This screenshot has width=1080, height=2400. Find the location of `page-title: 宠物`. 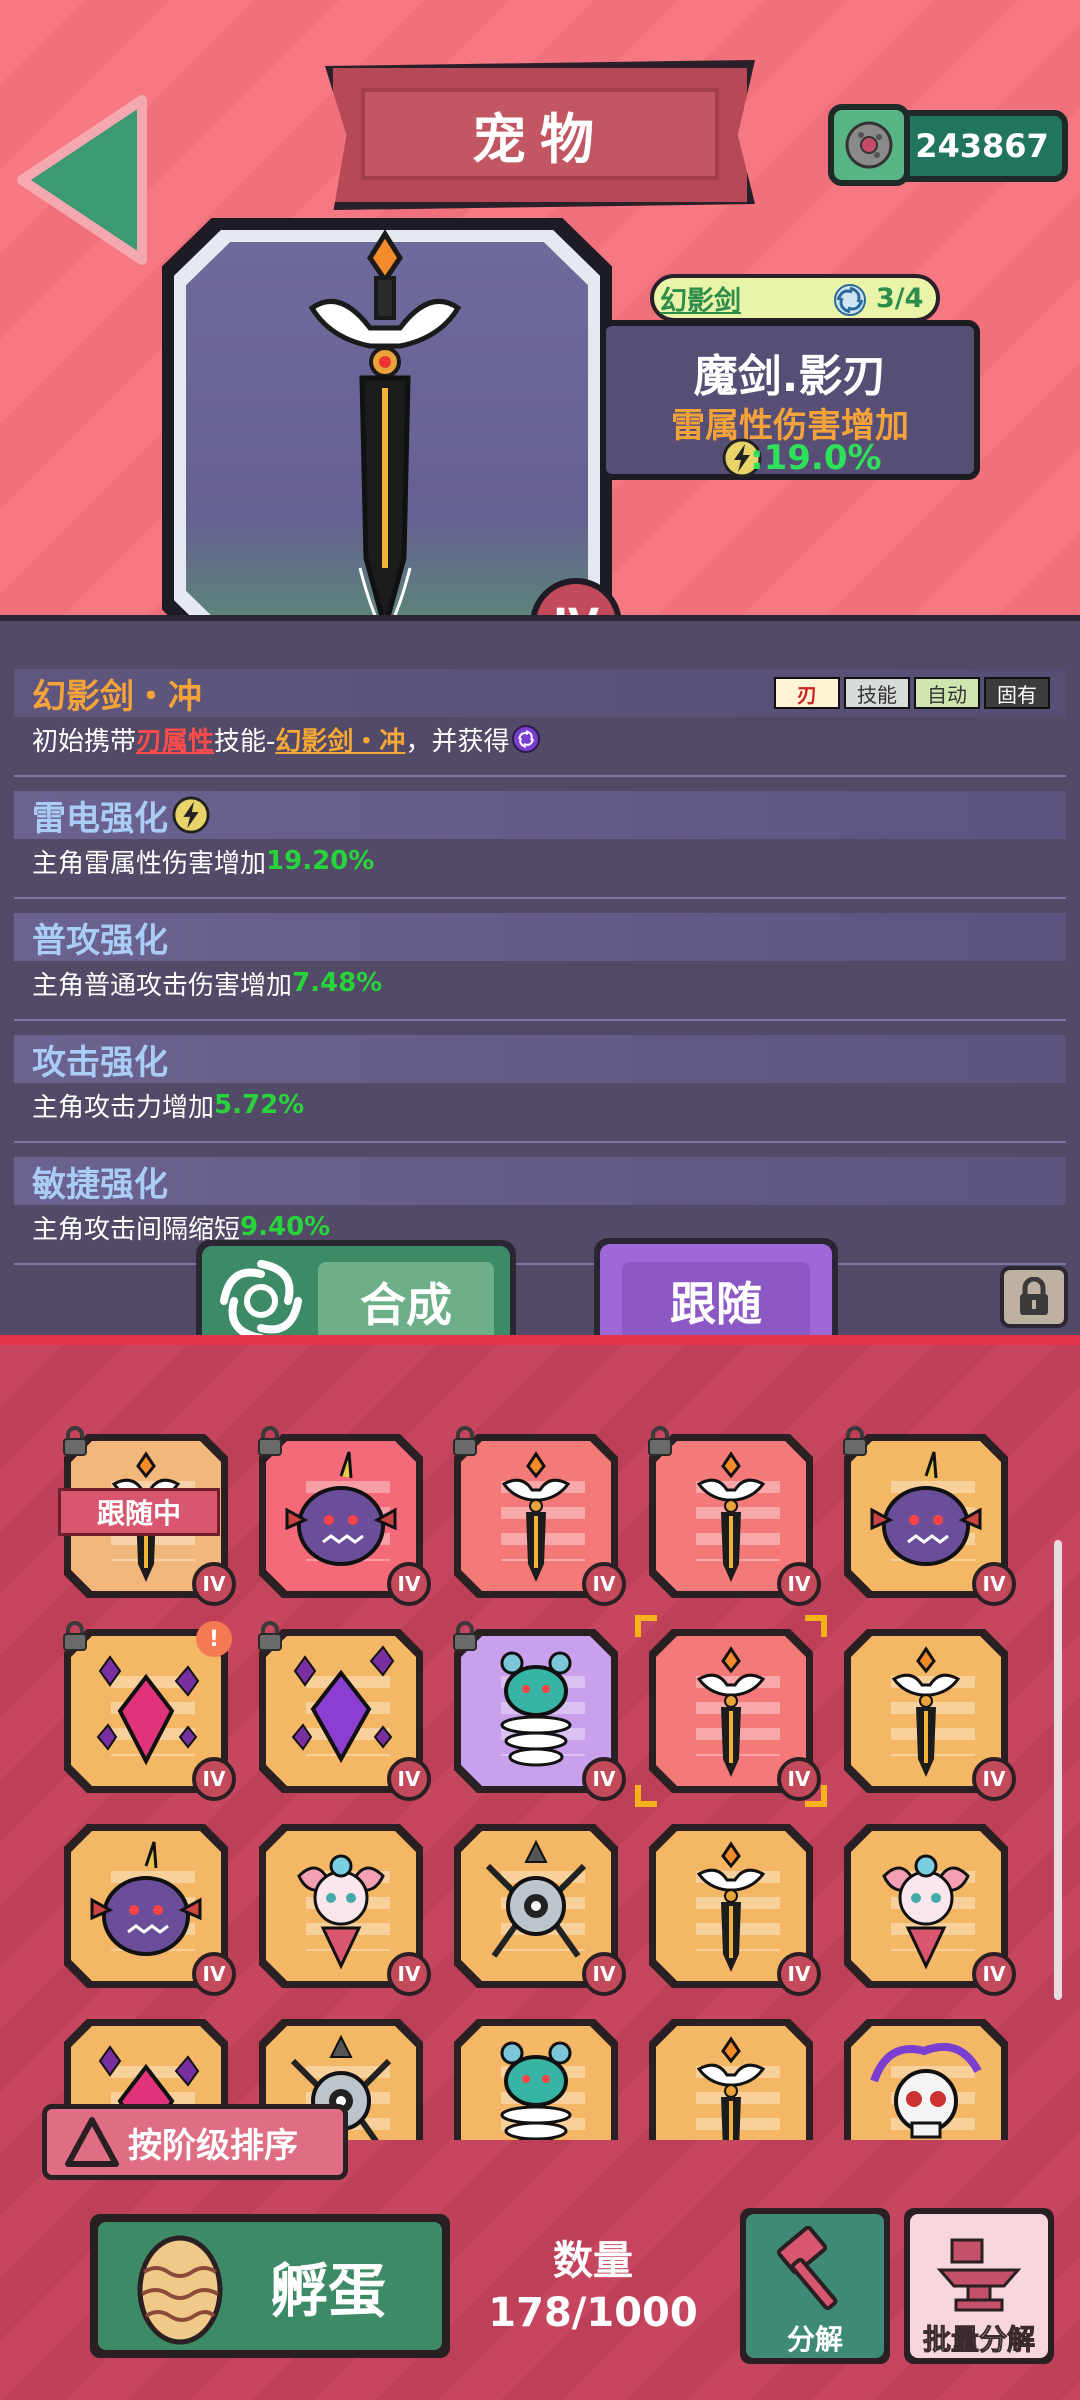

page-title: 宠物 is located at coordinates (540, 134).